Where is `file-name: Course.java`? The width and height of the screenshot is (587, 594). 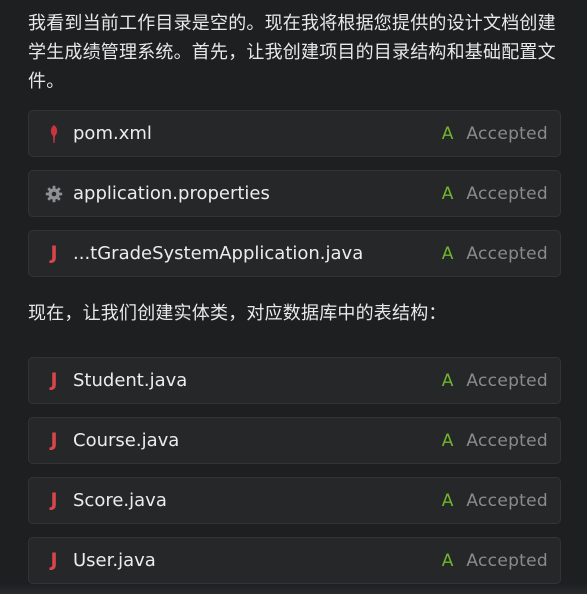 file-name: Course.java is located at coordinates (126, 440).